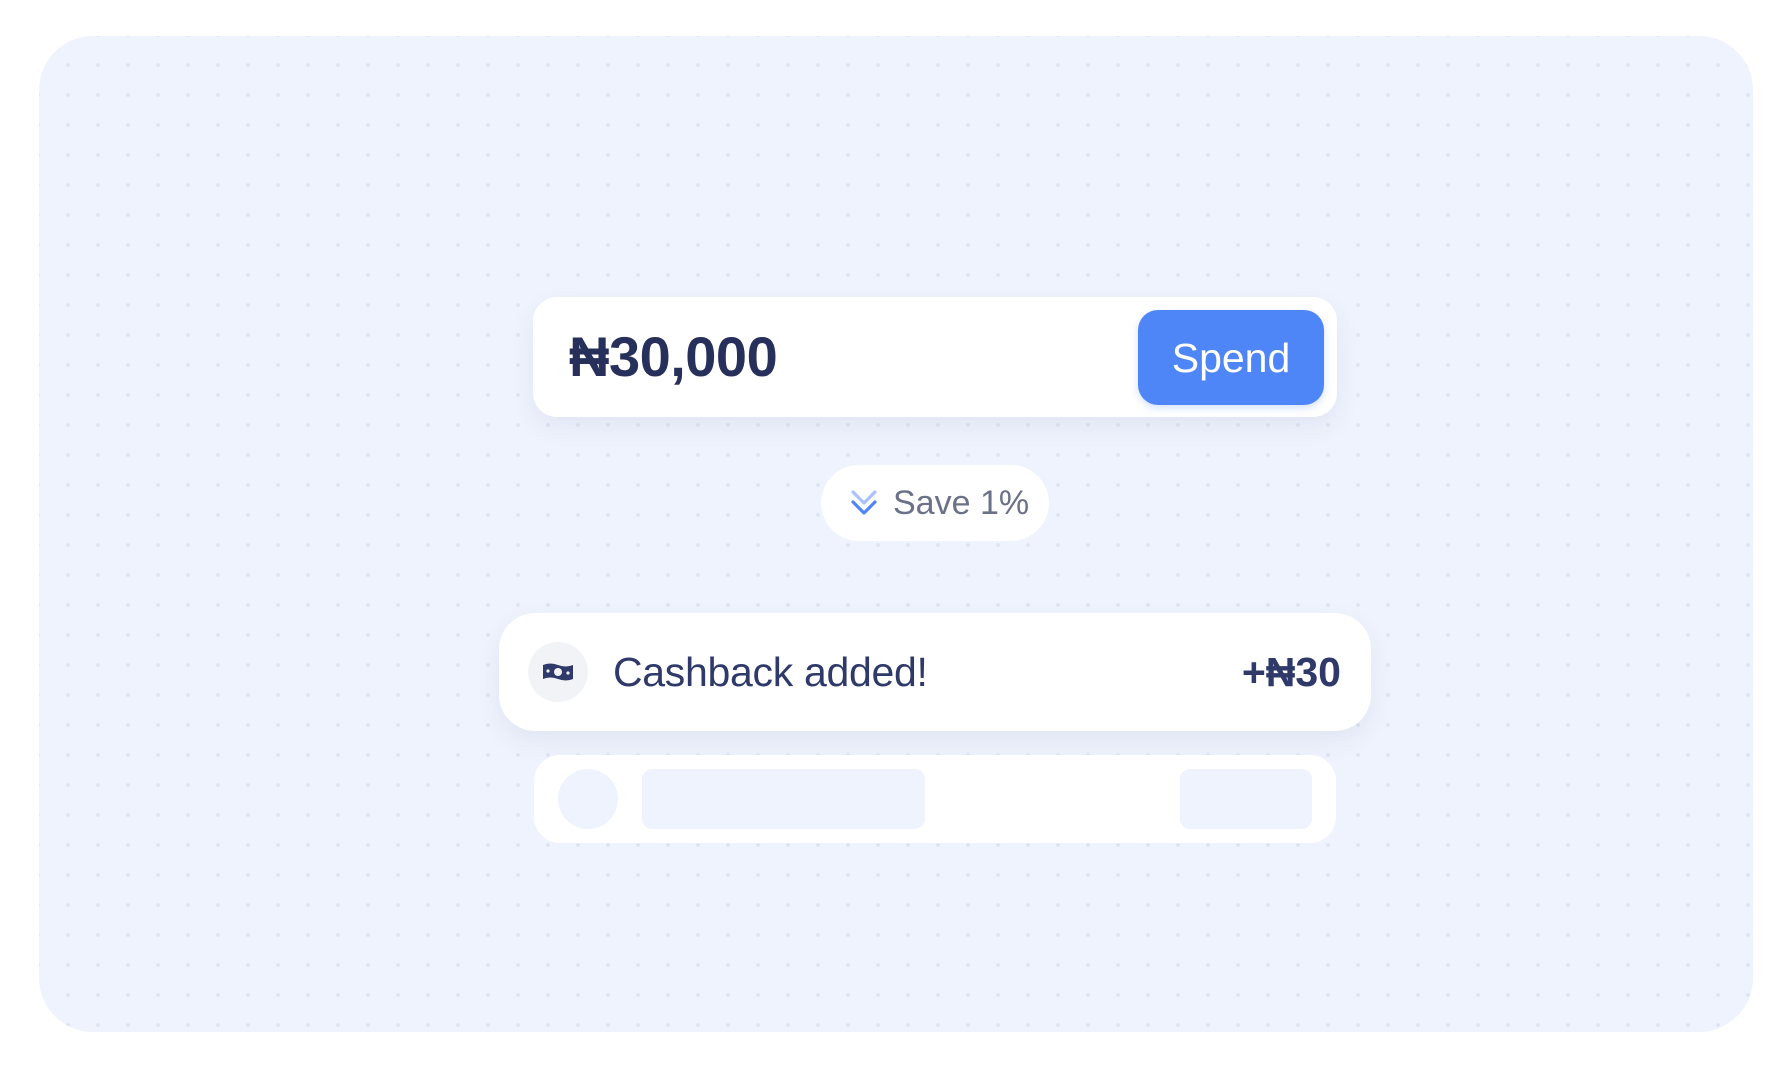 The width and height of the screenshot is (1787, 1068). What do you see at coordinates (770, 672) in the screenshot?
I see `cashback-label: Cashback added!` at bounding box center [770, 672].